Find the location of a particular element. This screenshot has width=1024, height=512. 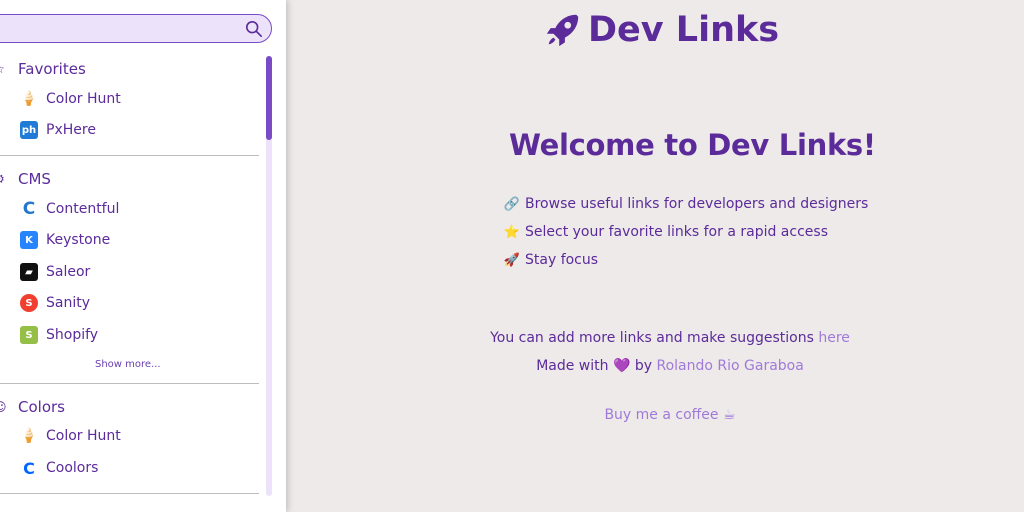

list-item-label: Coolors is located at coordinates (72, 468).